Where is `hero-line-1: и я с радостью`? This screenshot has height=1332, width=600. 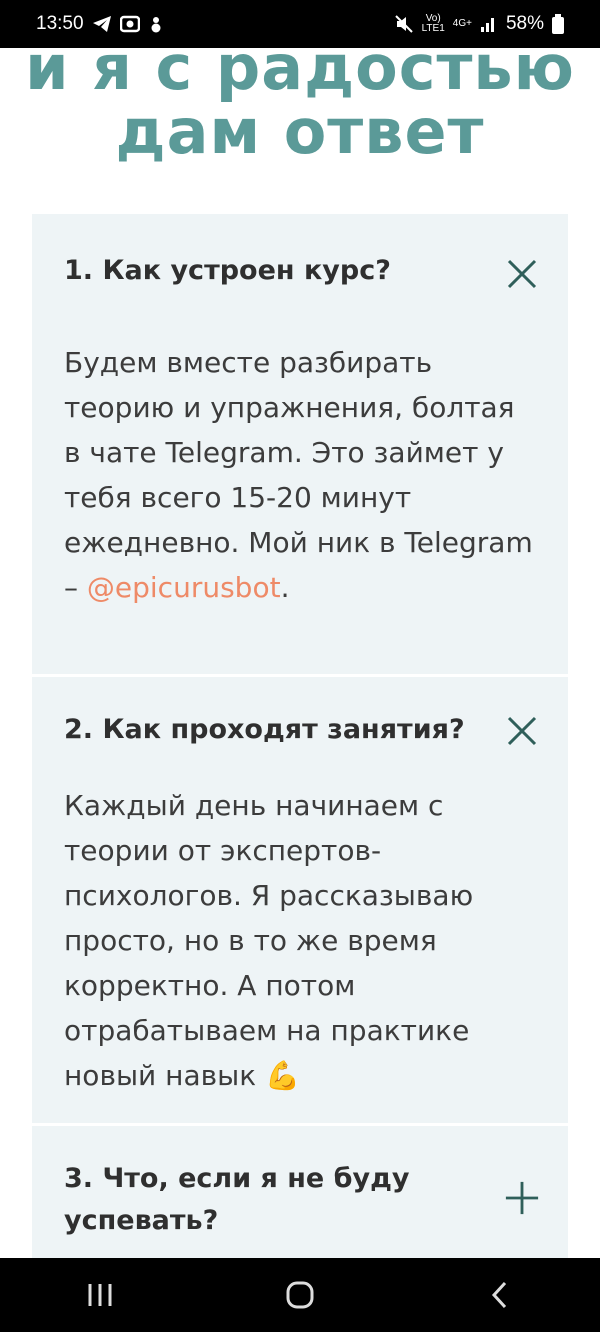 hero-line-1: и я с радостью is located at coordinates (300, 67).